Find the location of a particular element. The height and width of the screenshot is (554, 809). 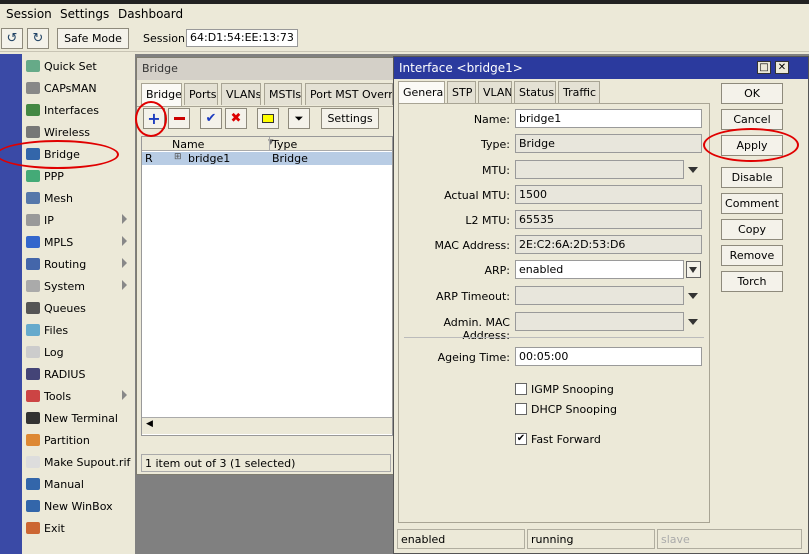

sidebar-item-make-supout-rif: Make Supout.rif is located at coordinates (78, 462).